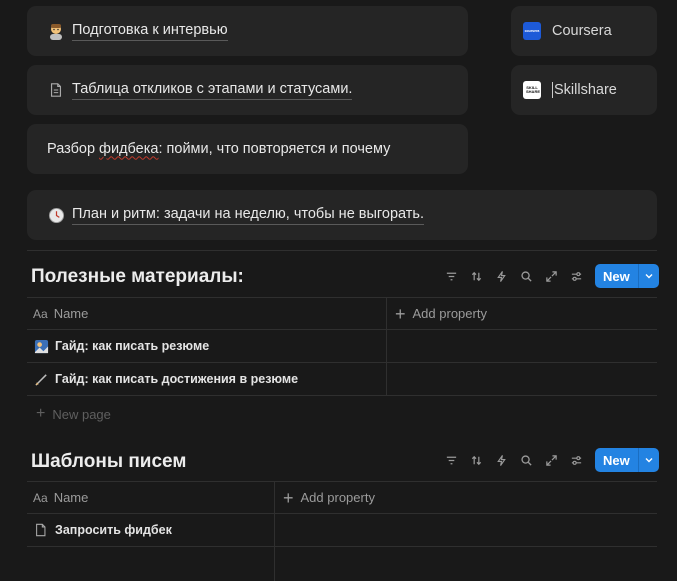  I want to click on skillshare-logo-icon: SKILL SHARE, so click(532, 90).